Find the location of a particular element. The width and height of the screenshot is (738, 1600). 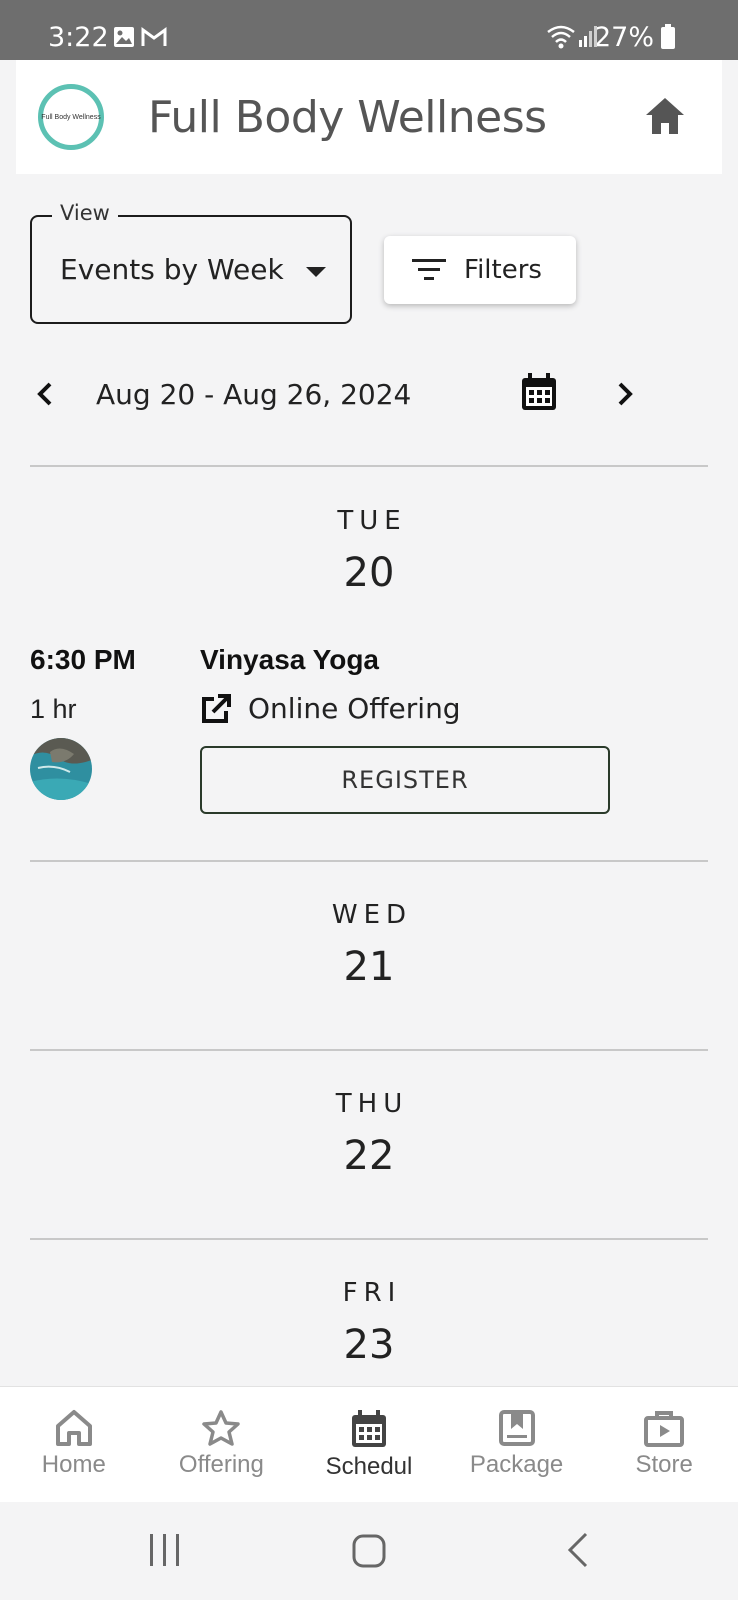

tab-label: Home is located at coordinates (73, 1464).